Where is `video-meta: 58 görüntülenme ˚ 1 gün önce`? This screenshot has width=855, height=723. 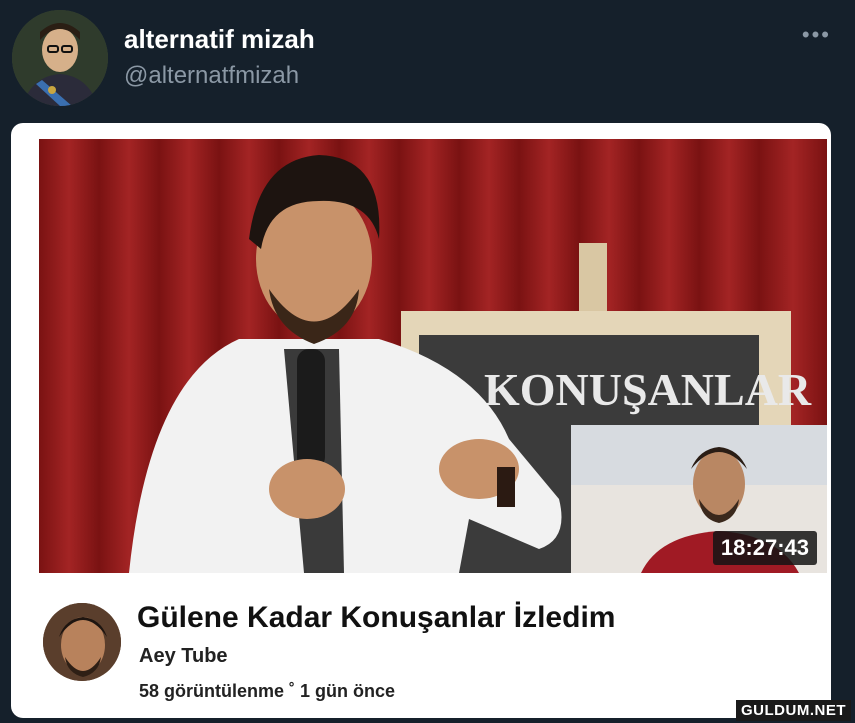 video-meta: 58 görüntülenme ˚ 1 gün önce is located at coordinates (267, 691).